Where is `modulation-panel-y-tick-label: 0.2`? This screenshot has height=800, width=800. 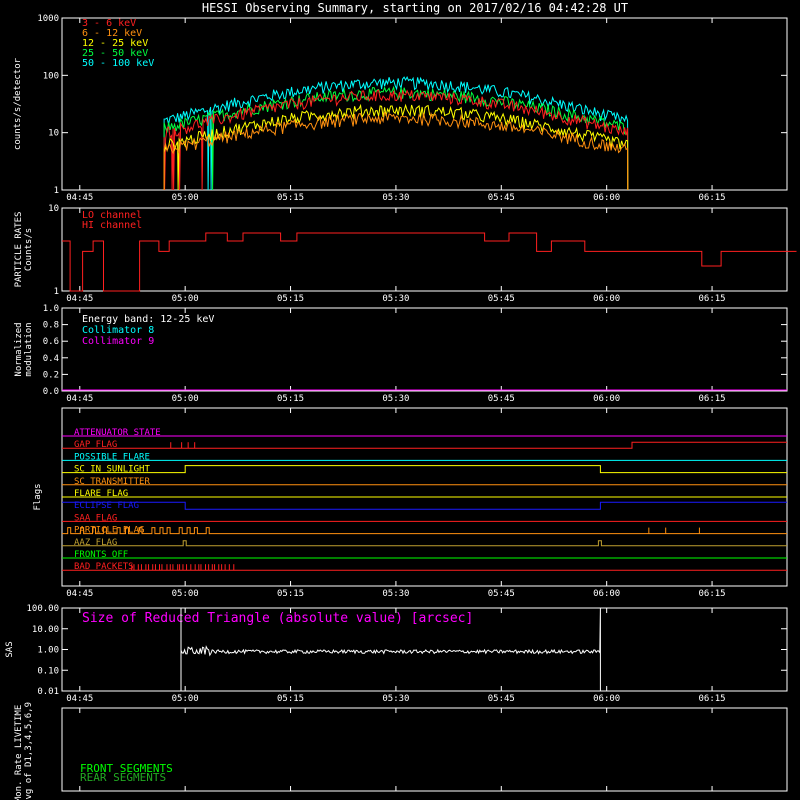
modulation-panel-y-tick-label: 0.2 is located at coordinates (51, 375).